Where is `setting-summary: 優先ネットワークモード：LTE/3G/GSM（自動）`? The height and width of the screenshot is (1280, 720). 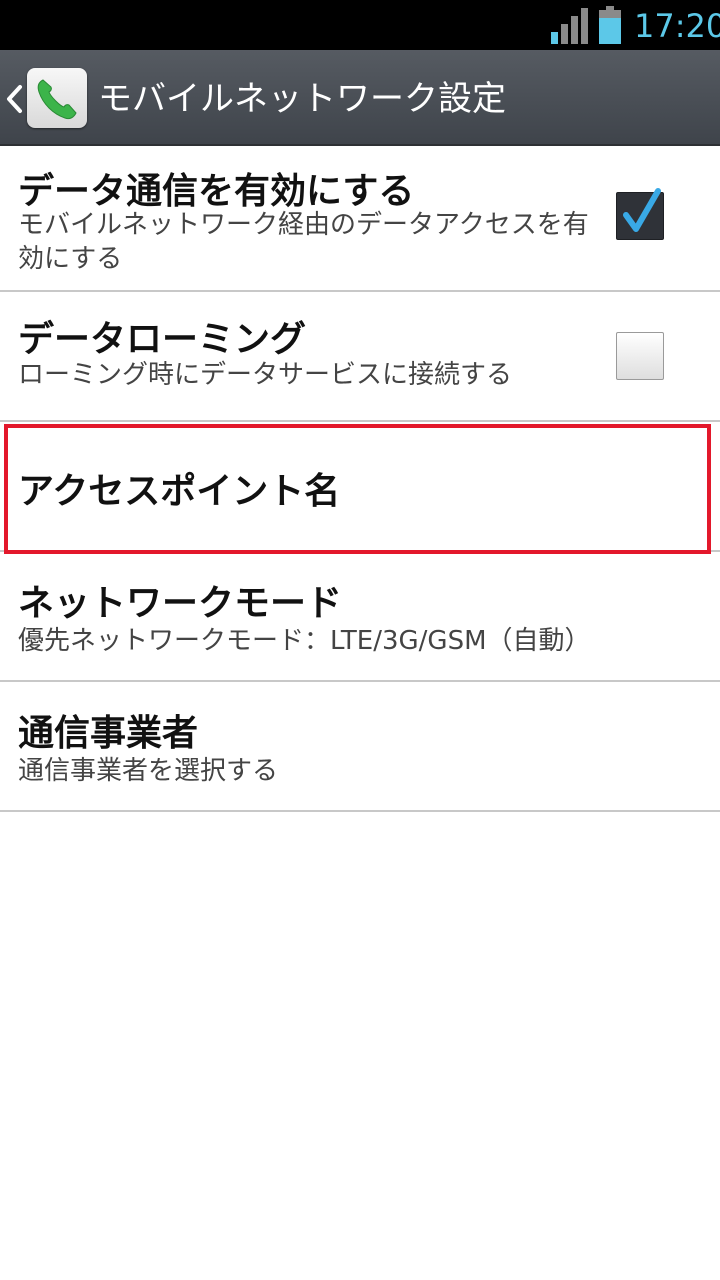
setting-summary: 優先ネットワークモード：LTE/3G/GSM（自動） is located at coordinates (304, 641).